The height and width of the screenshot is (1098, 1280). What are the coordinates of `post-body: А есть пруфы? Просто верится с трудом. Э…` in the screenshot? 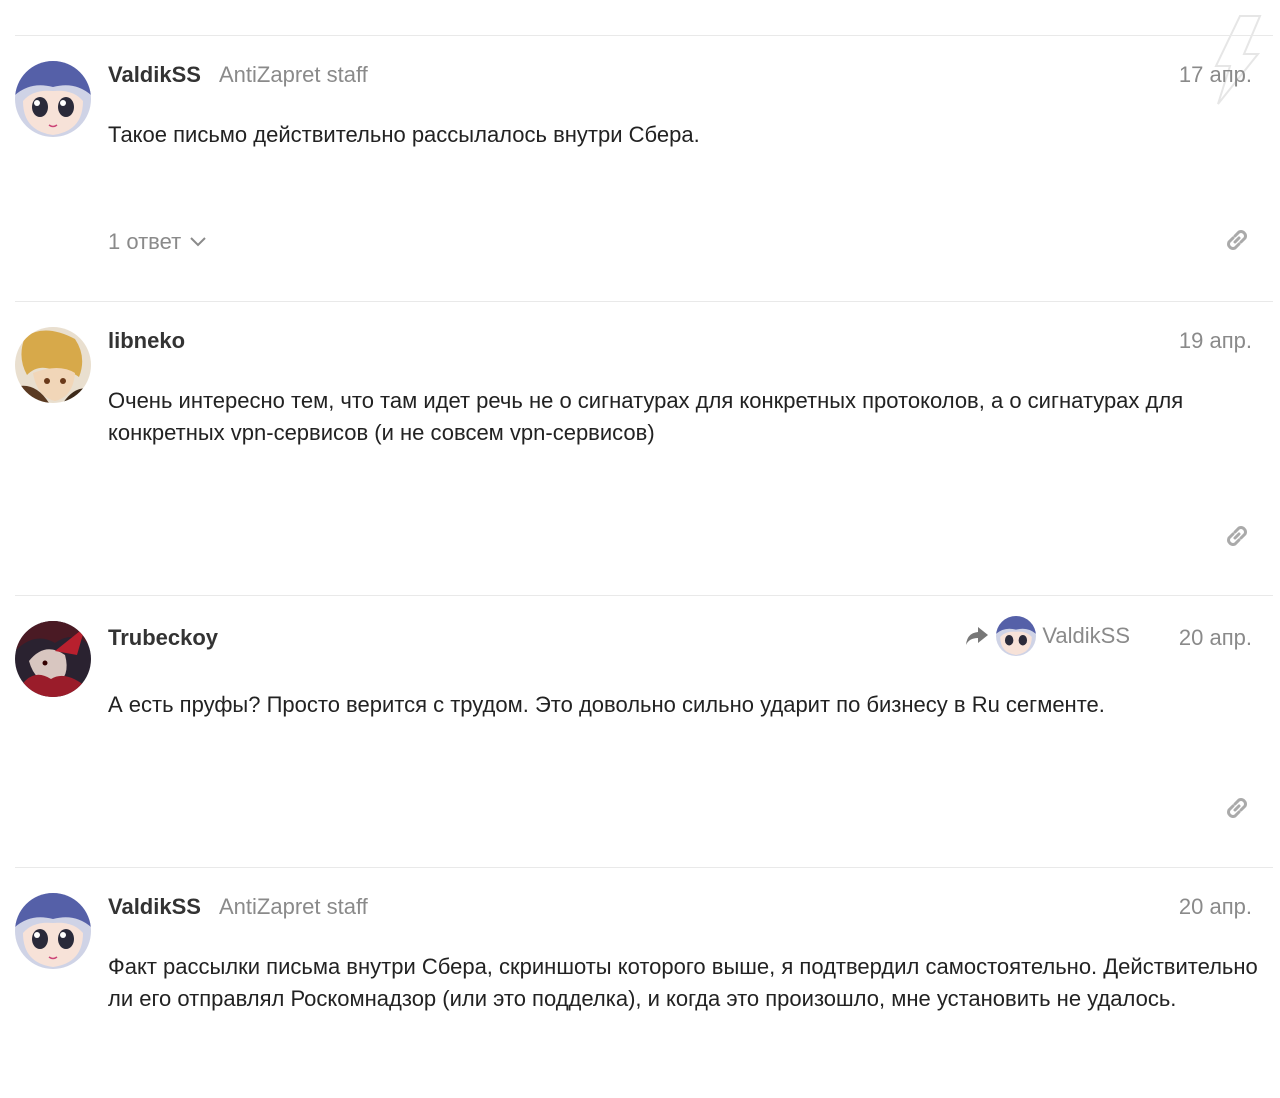 It's located at (683, 705).